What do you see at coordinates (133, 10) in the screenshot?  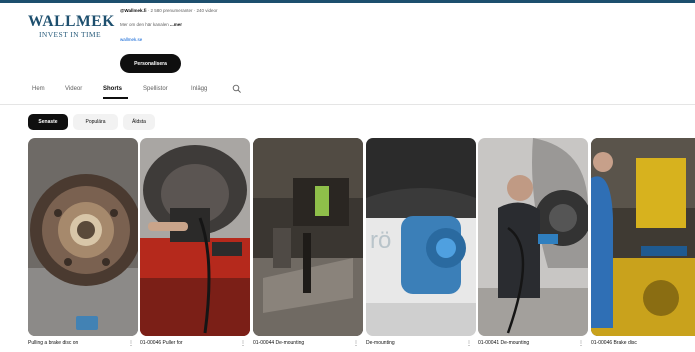 I see `channel-handle: @Wallmek.fi` at bounding box center [133, 10].